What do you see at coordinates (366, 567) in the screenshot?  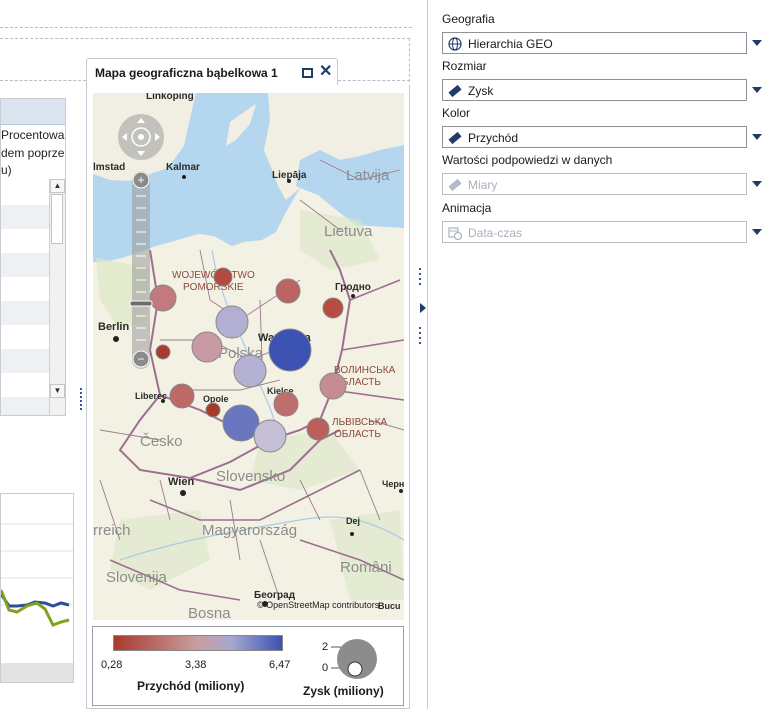 I see `map-label: Români` at bounding box center [366, 567].